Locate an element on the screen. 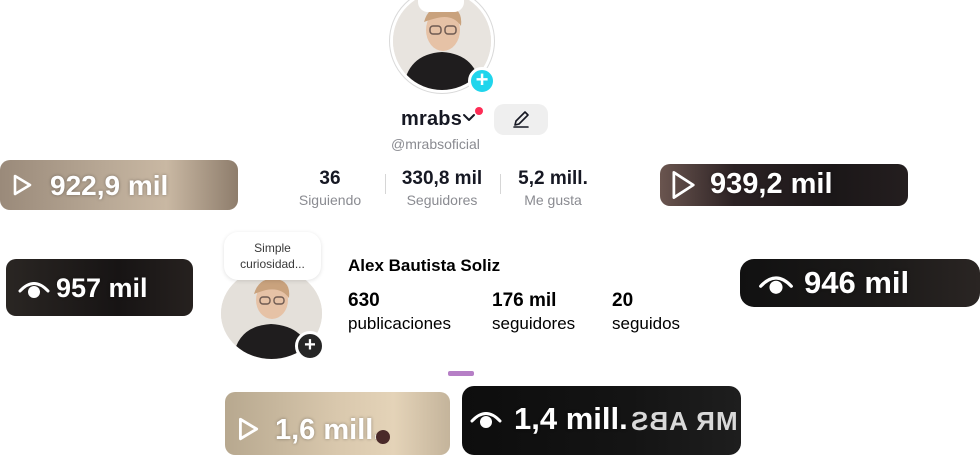 Image resolution: width=980 pixels, height=455 pixels. view-count: 922,9 mil is located at coordinates (109, 185).